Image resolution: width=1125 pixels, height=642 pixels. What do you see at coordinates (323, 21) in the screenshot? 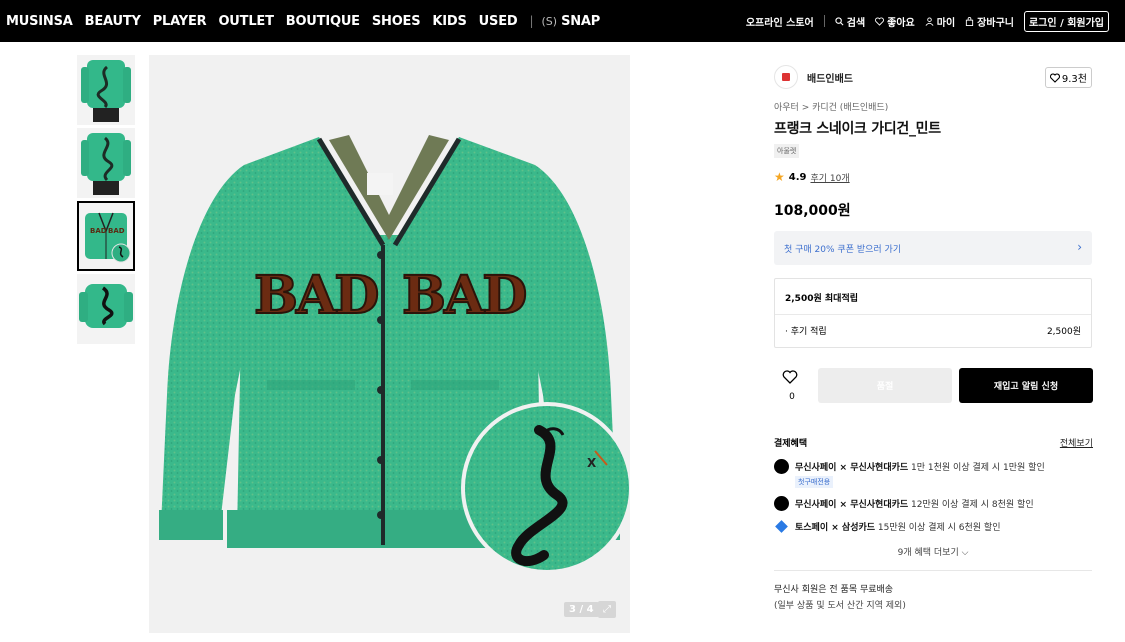
I see `nav-item-boutique: BOUTIQUE` at bounding box center [323, 21].